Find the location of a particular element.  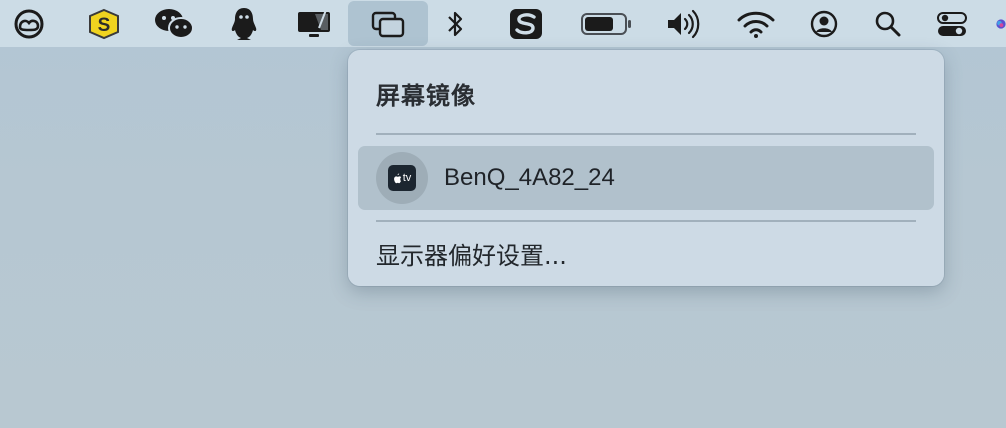

volume-icon is located at coordinates (684, 23).